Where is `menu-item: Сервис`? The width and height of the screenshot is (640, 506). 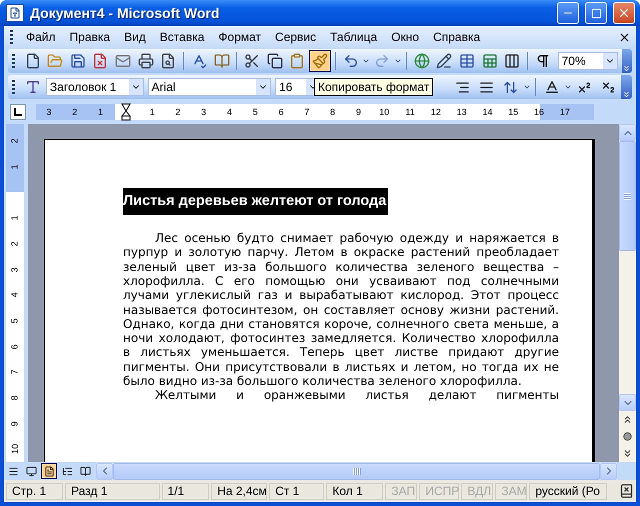 menu-item: Сервис is located at coordinates (296, 37).